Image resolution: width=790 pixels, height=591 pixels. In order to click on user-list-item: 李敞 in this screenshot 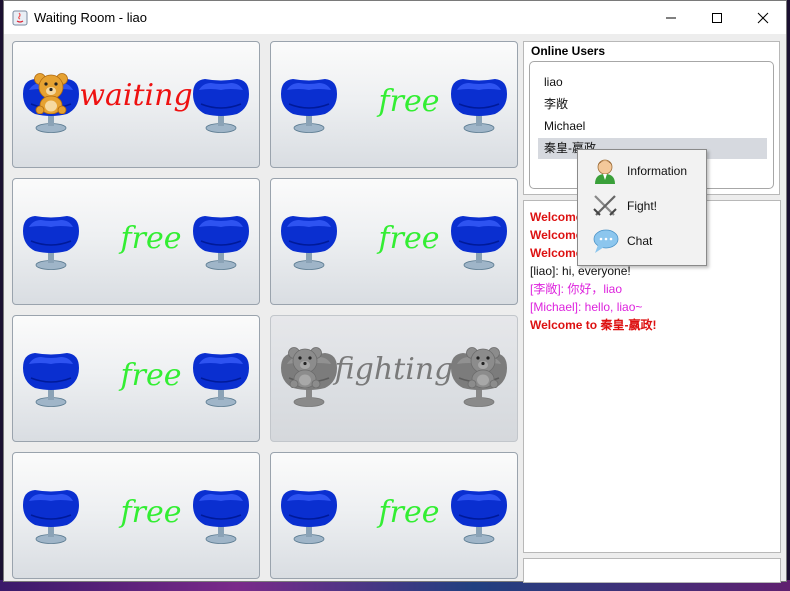, I will do `click(652, 104)`.